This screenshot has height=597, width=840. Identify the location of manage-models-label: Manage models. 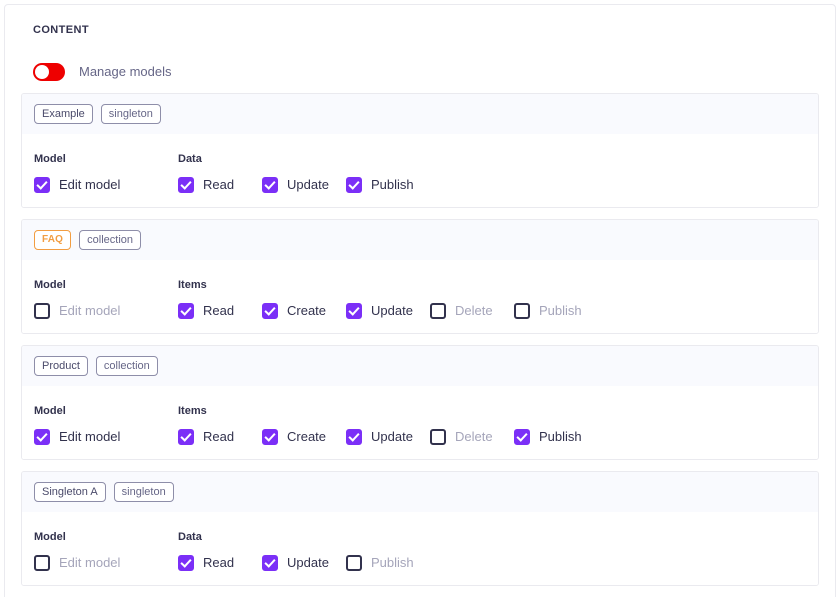
(125, 71).